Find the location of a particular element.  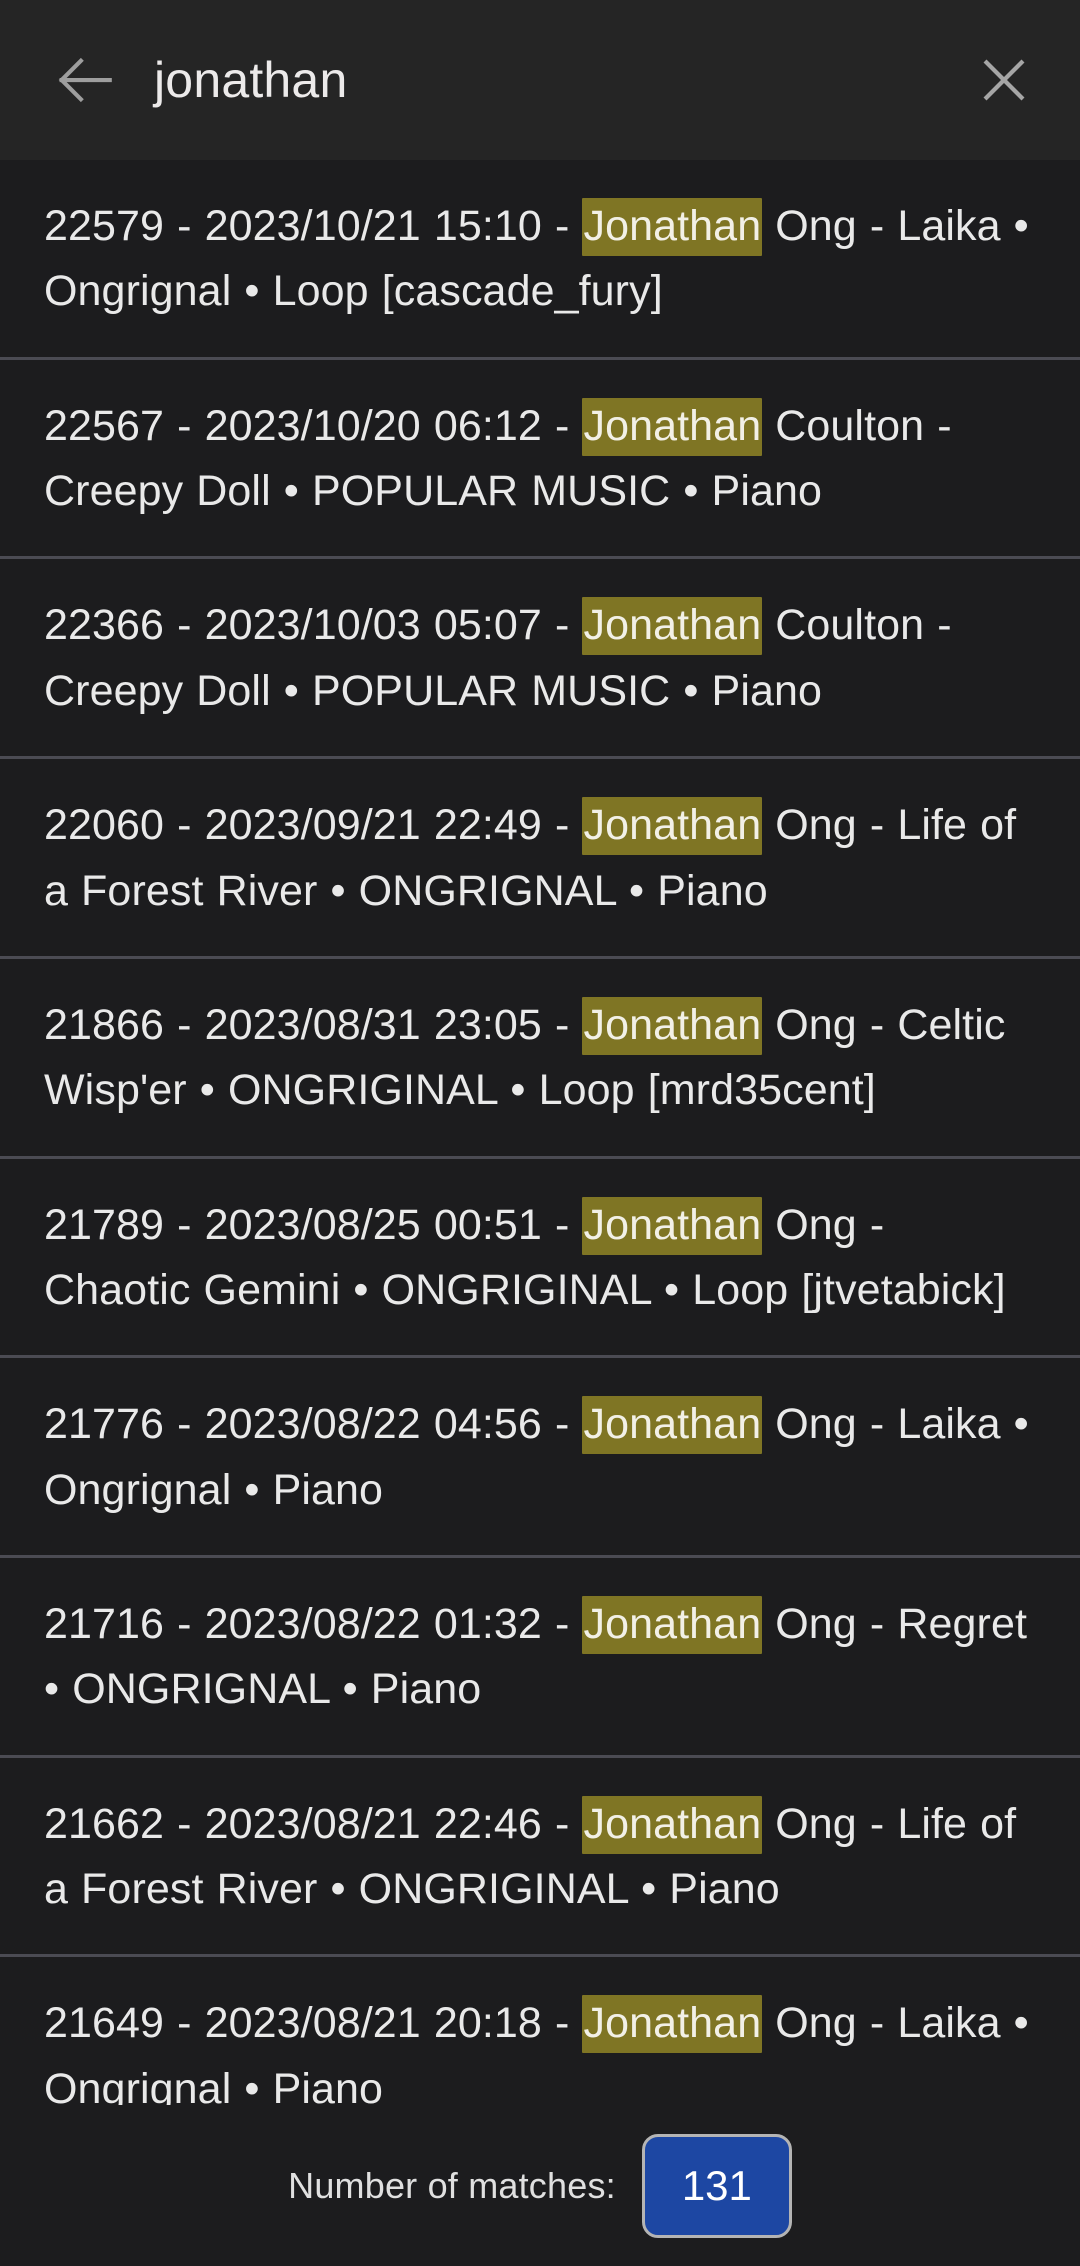

search-input: jonathan is located at coordinates (561, 80).